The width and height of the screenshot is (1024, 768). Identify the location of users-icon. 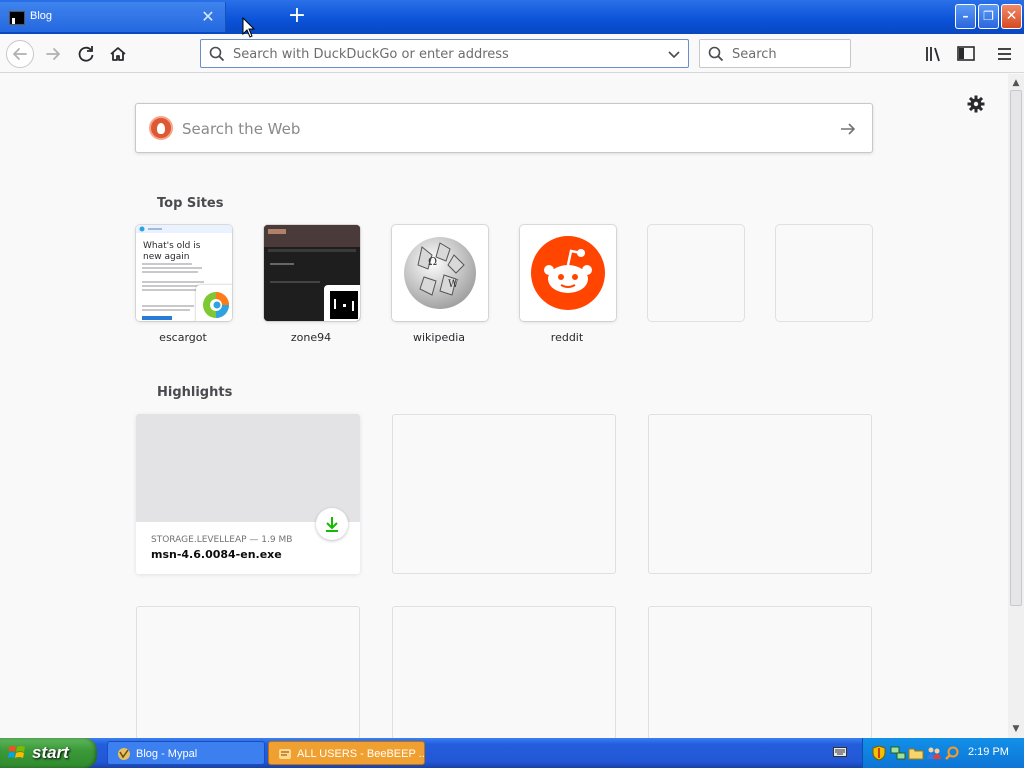
(934, 753).